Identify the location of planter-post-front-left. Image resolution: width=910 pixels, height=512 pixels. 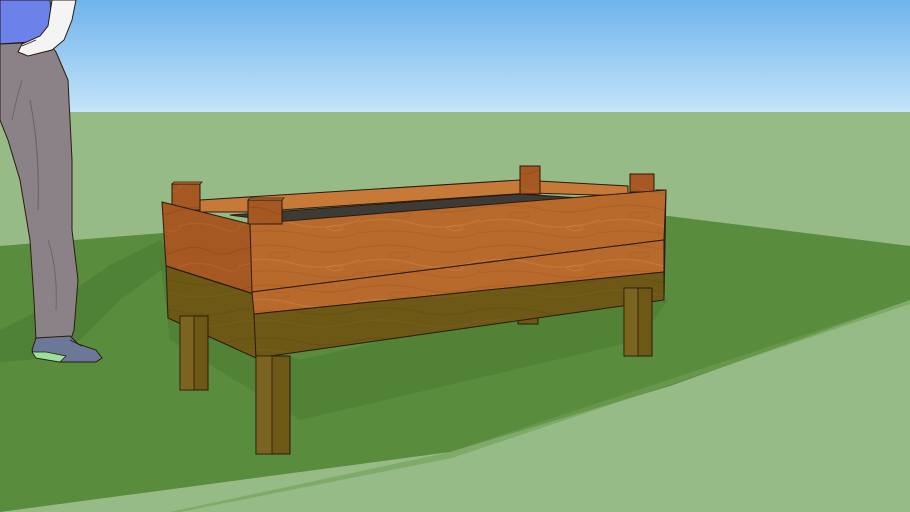
(266, 211).